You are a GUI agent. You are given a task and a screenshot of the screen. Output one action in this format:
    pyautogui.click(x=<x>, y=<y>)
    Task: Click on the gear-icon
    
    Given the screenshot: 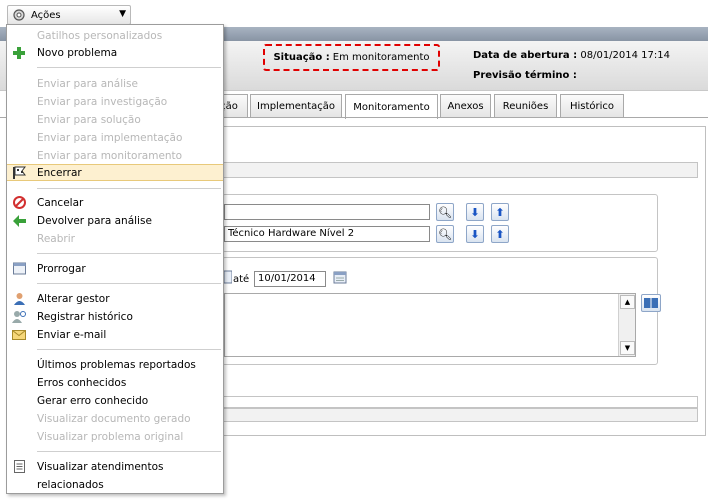 What is the action you would take?
    pyautogui.click(x=19, y=15)
    